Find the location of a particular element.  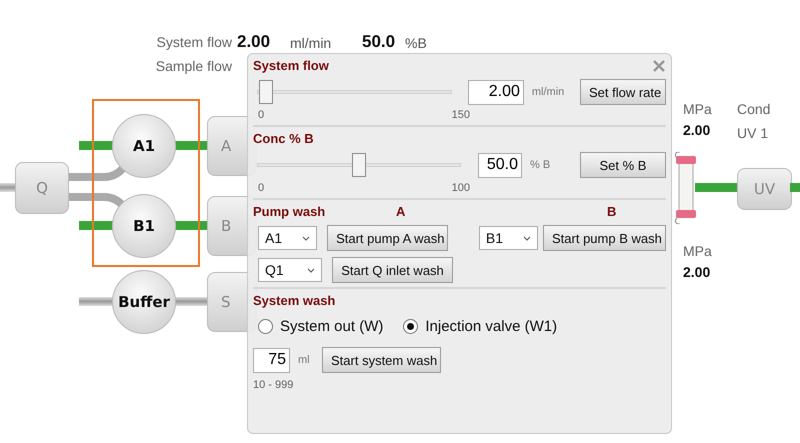

monitor-label: Cond is located at coordinates (753, 109).